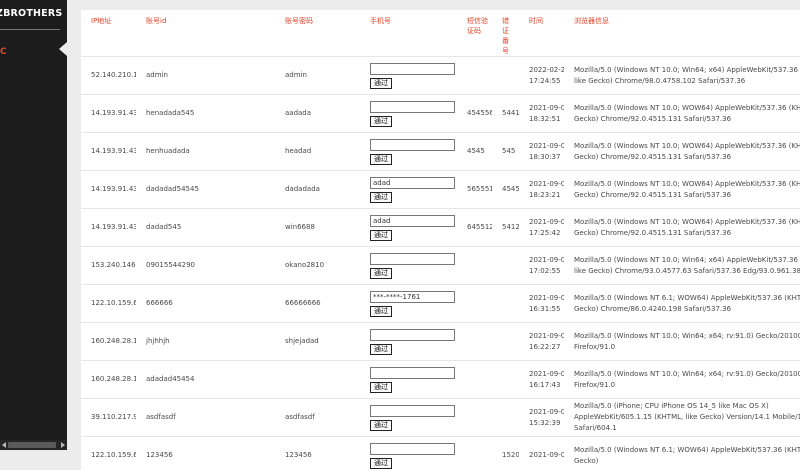  I want to click on cell-account-id: adadad45454, so click(205, 380).